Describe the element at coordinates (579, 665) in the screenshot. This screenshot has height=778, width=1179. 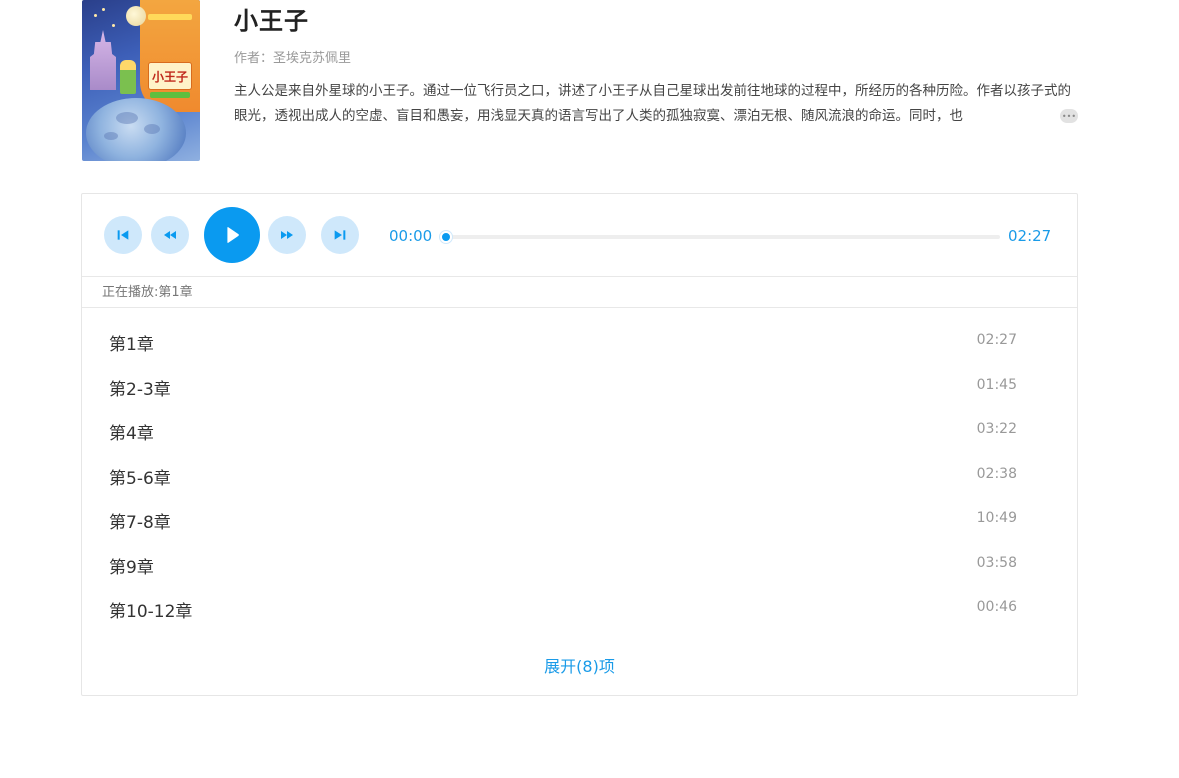
I see `expand-list-button: 展开(8)项` at that location.